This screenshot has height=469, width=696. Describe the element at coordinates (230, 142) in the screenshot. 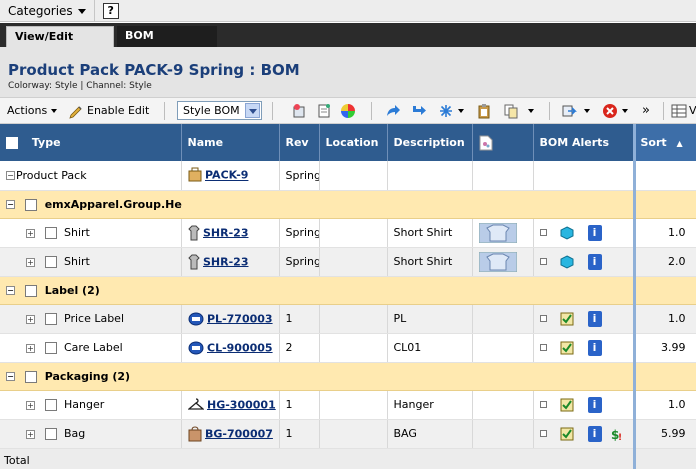

I see `column-header-name: Name` at that location.